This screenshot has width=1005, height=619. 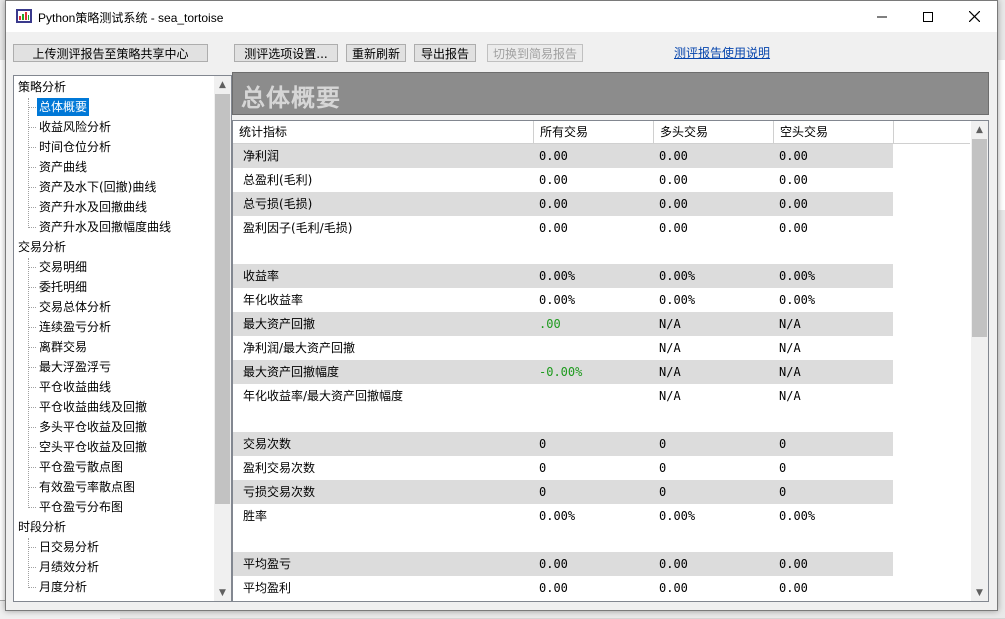 What do you see at coordinates (93, 407) in the screenshot?
I see `tree-item: 平仓收益曲线及回撤` at bounding box center [93, 407].